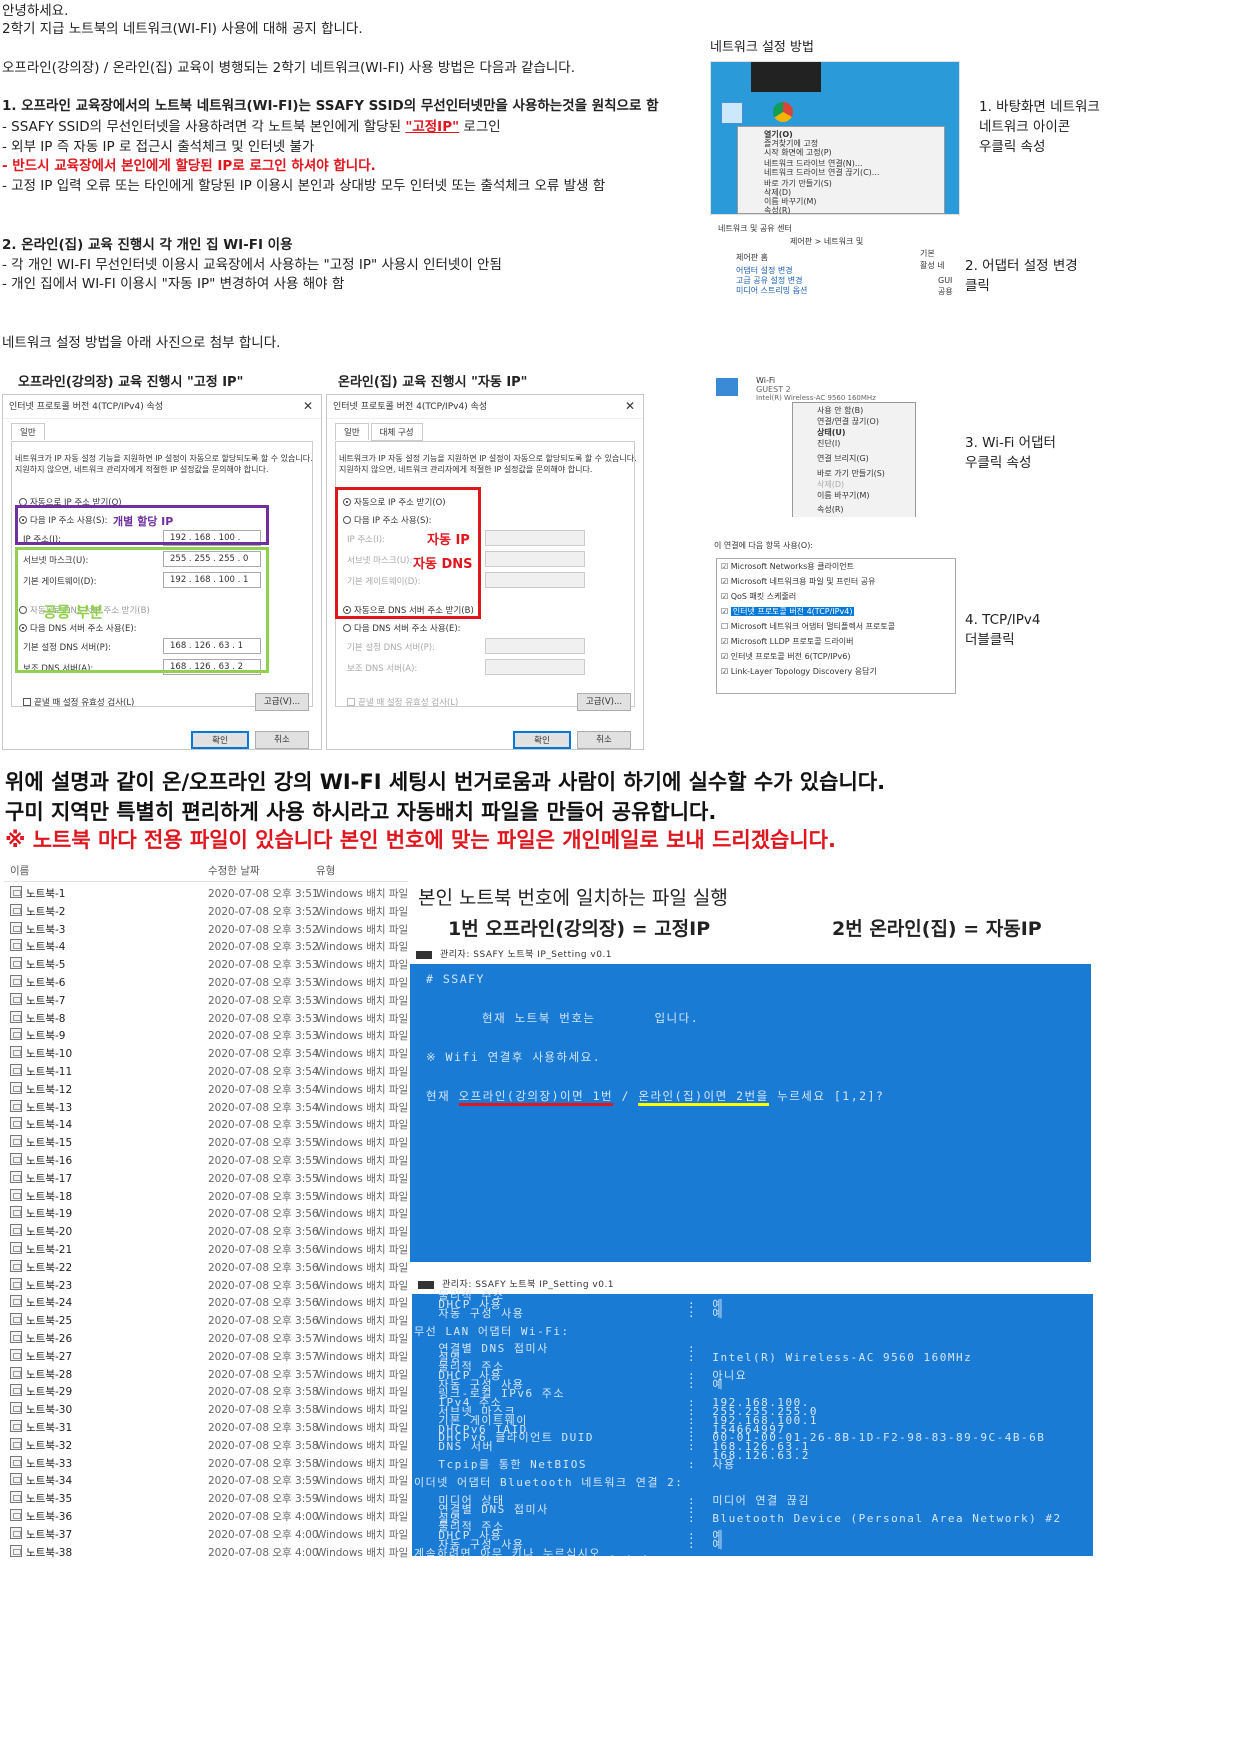  Describe the element at coordinates (848, 421) in the screenshot. I see `menu-connect: 연결/연결 끊기(O)` at that location.